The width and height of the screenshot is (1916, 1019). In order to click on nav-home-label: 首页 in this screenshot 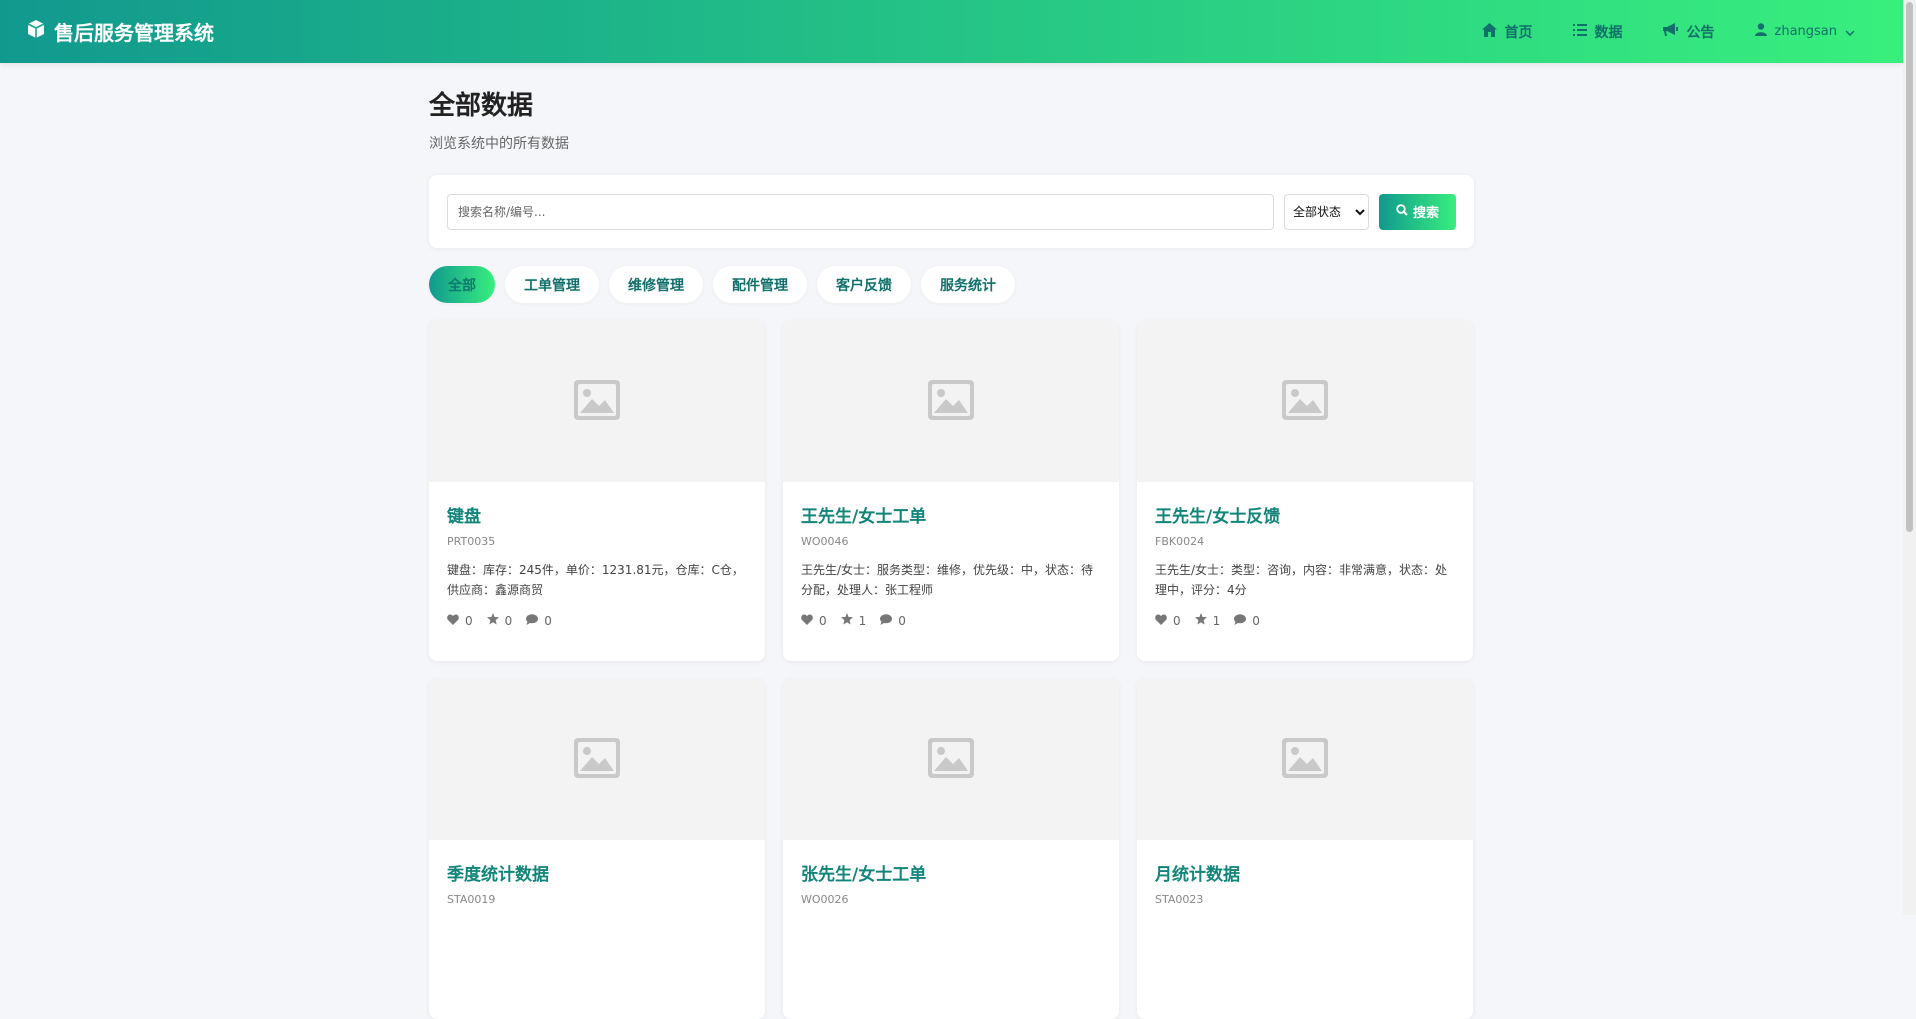, I will do `click(1518, 32)`.